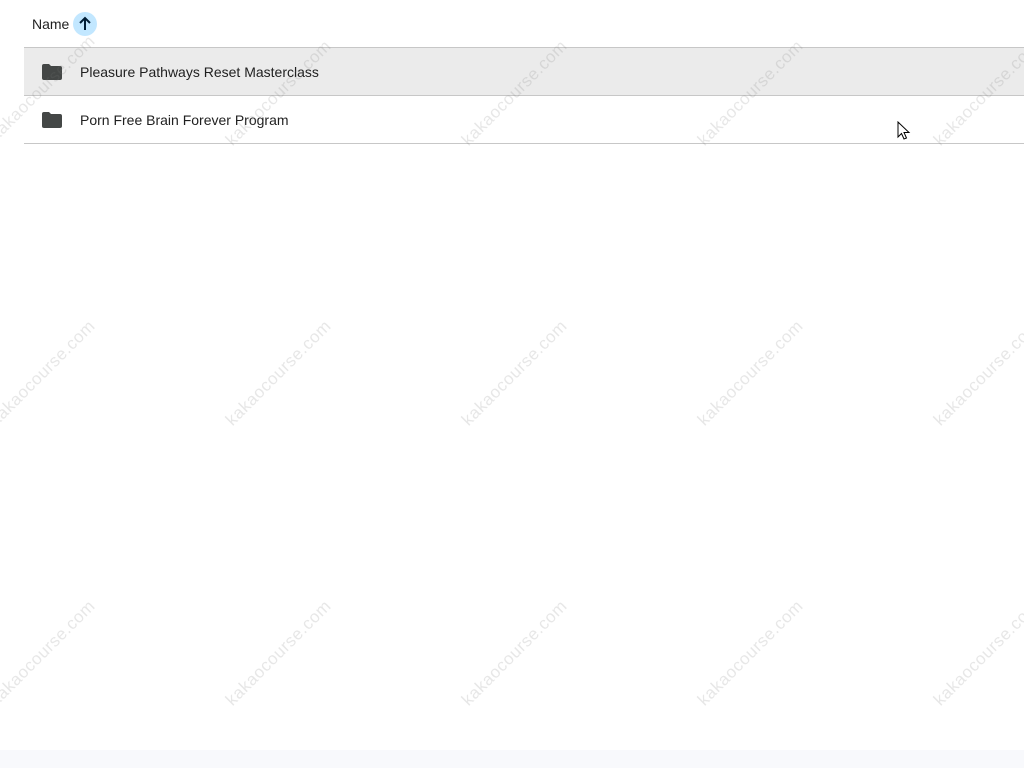 This screenshot has height=768, width=1024. What do you see at coordinates (524, 24) in the screenshot?
I see `column-header-row: Name` at bounding box center [524, 24].